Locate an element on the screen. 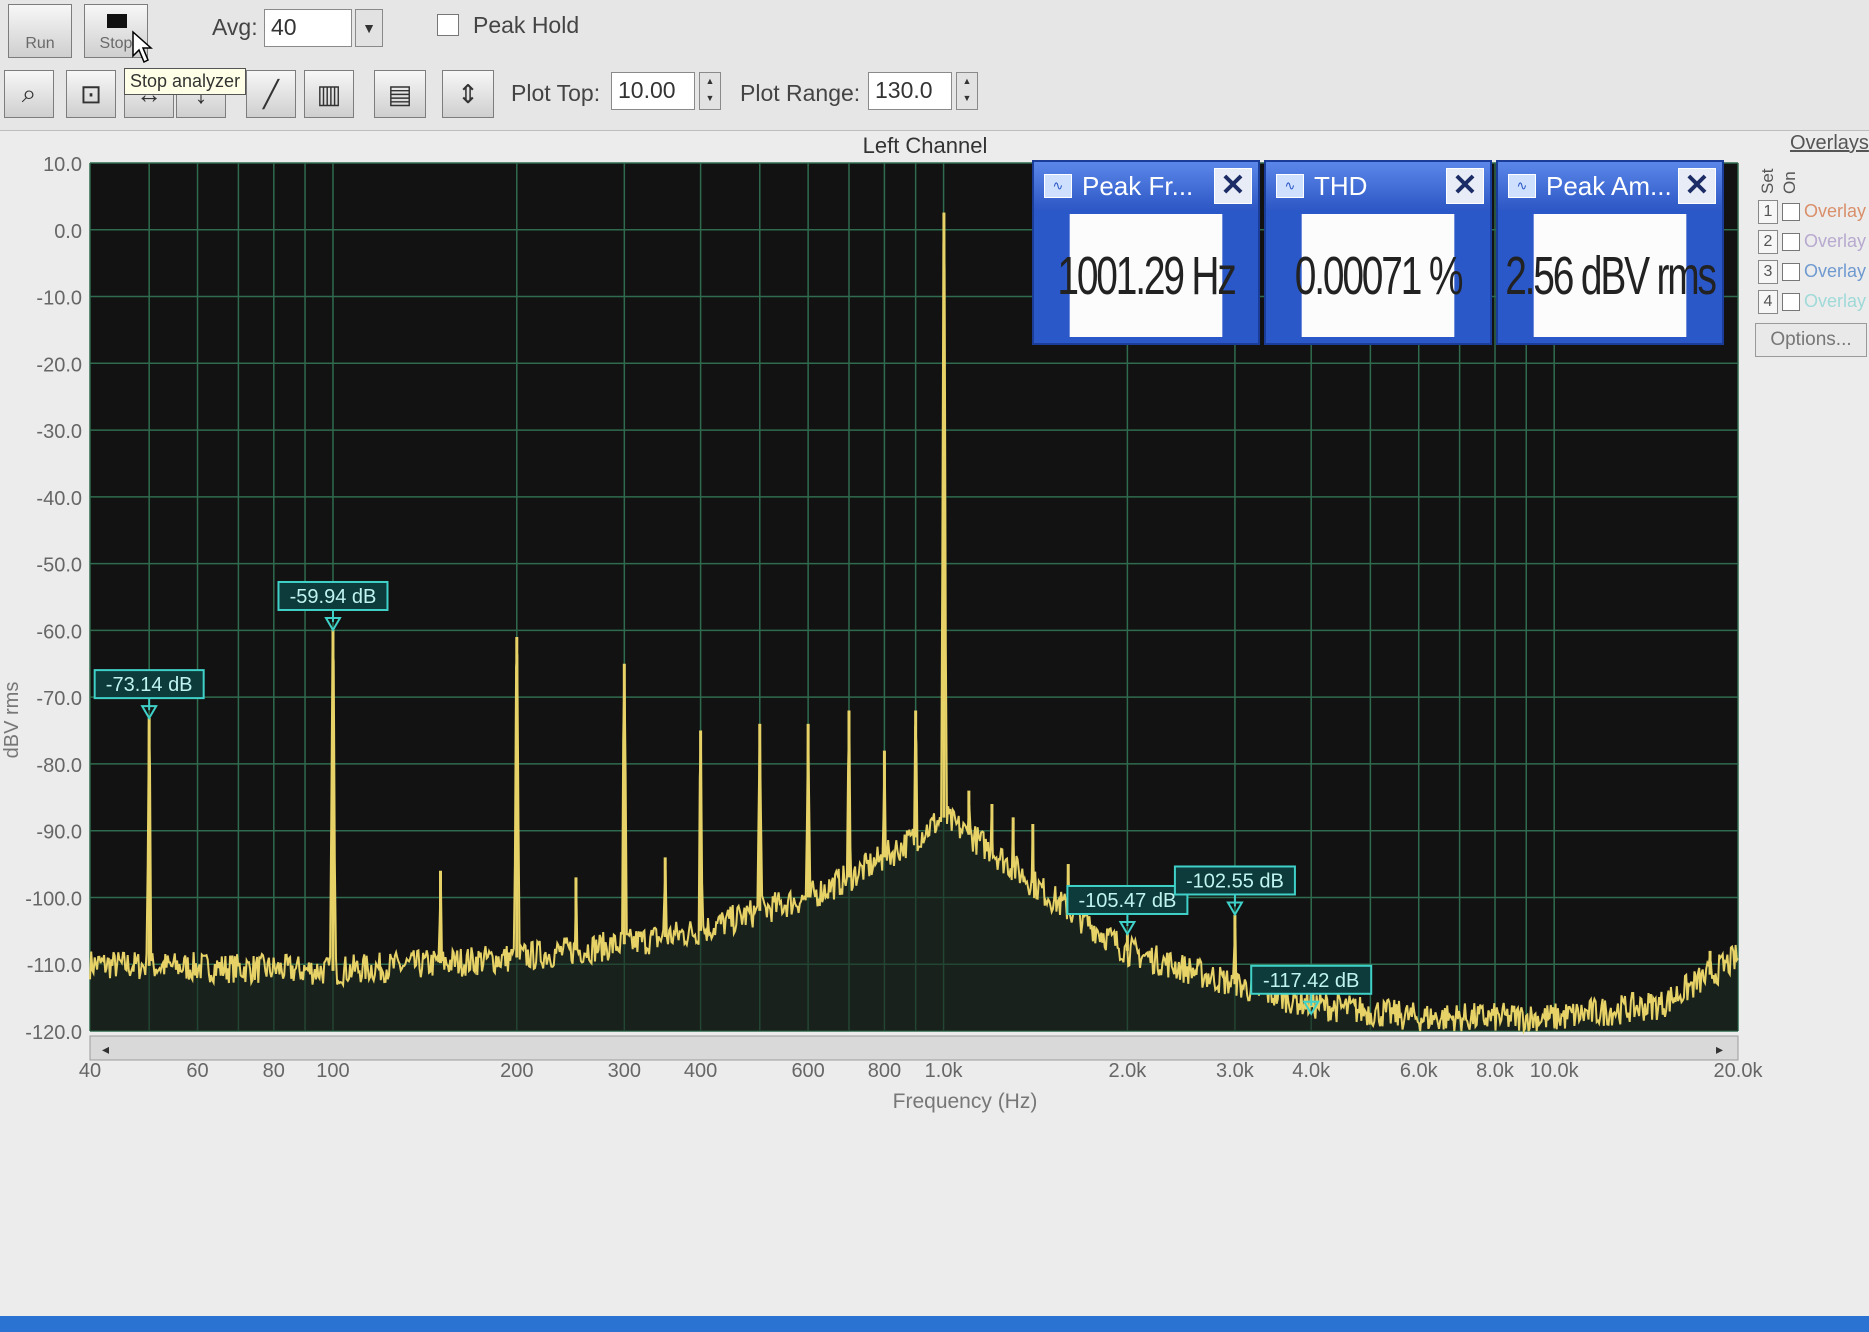 The height and width of the screenshot is (1332, 1869). y-tick-label: -40.0 is located at coordinates (59, 499).